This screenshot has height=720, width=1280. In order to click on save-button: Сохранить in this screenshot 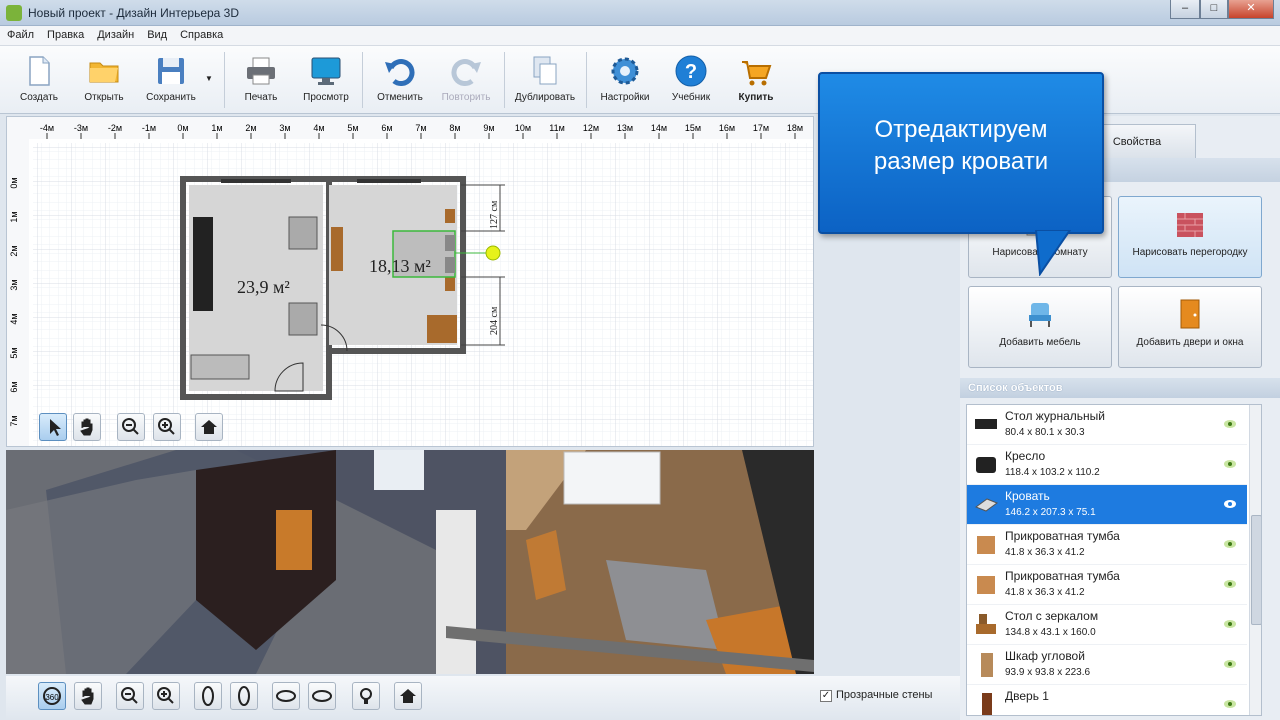, I will do `click(171, 80)`.